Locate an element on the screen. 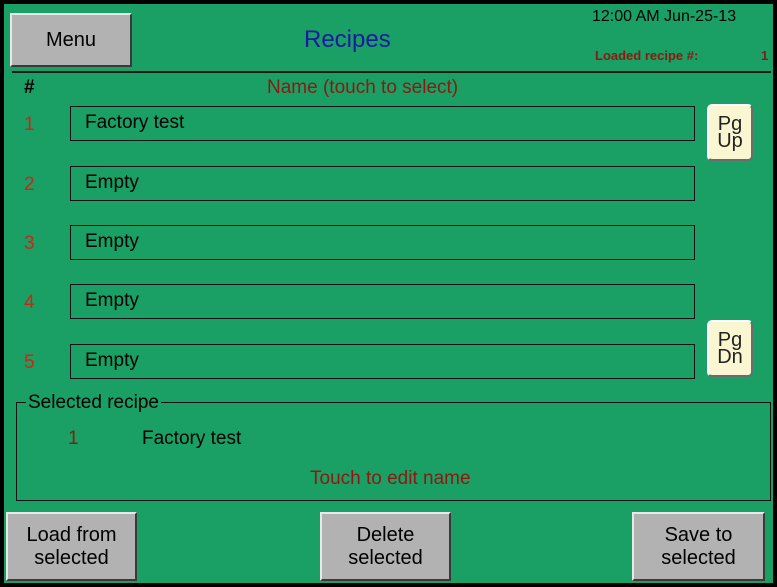  row-number-4: 4 is located at coordinates (29, 302).